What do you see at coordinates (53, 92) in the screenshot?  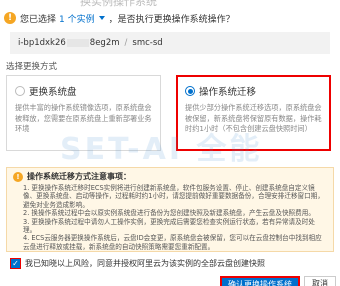 I see `option-title: 更换系统盘` at bounding box center [53, 92].